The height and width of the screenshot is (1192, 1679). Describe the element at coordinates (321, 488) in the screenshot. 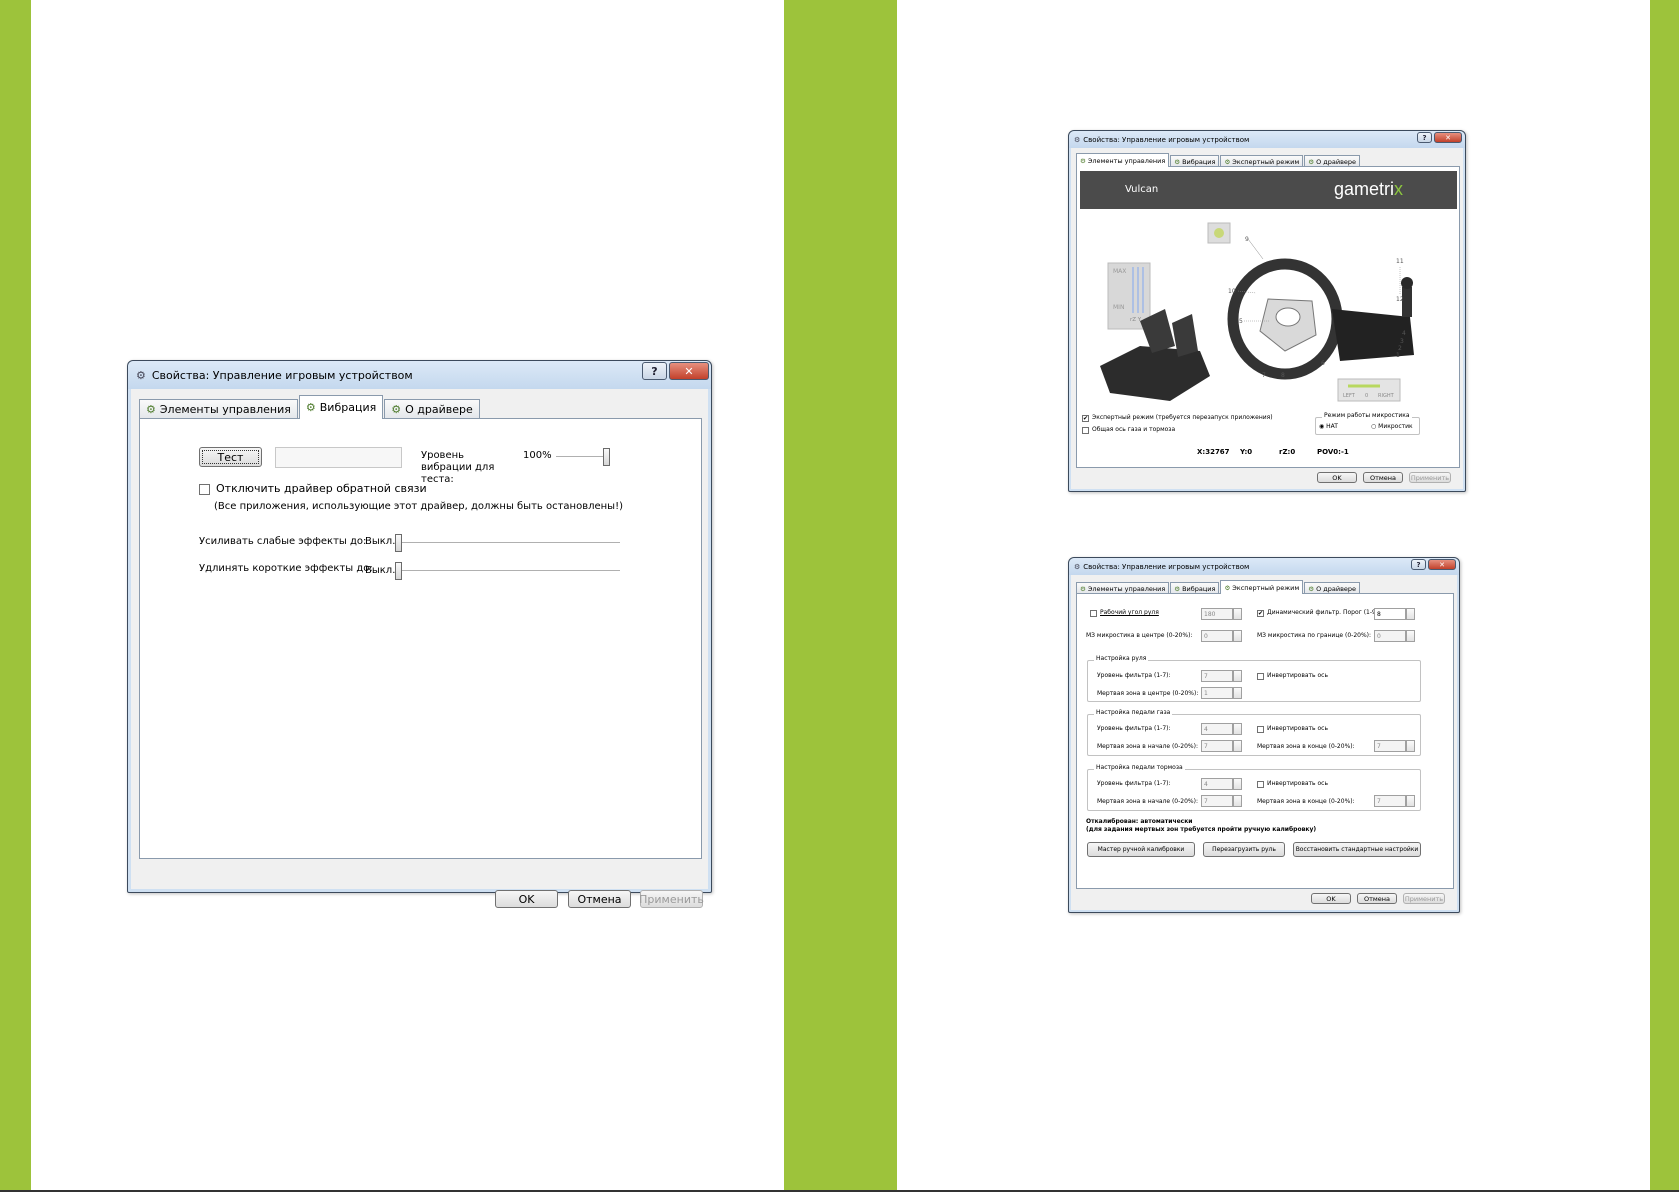

I see `disable-driver-label: Отключить драйвер обратной связи` at that location.